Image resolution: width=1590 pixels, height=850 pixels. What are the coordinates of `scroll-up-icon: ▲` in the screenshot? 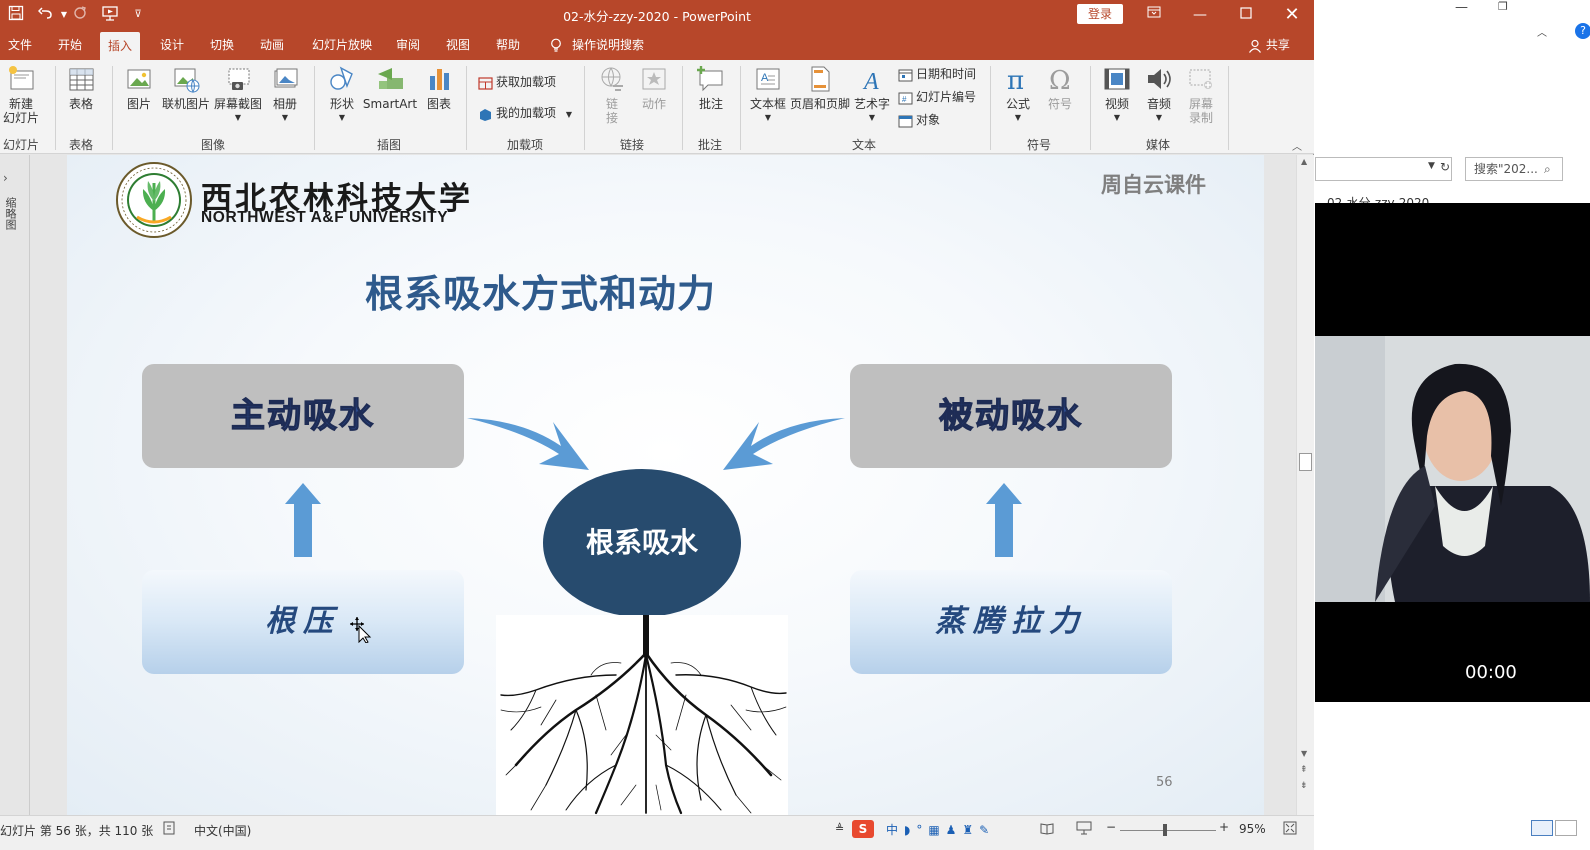 It's located at (1304, 161).